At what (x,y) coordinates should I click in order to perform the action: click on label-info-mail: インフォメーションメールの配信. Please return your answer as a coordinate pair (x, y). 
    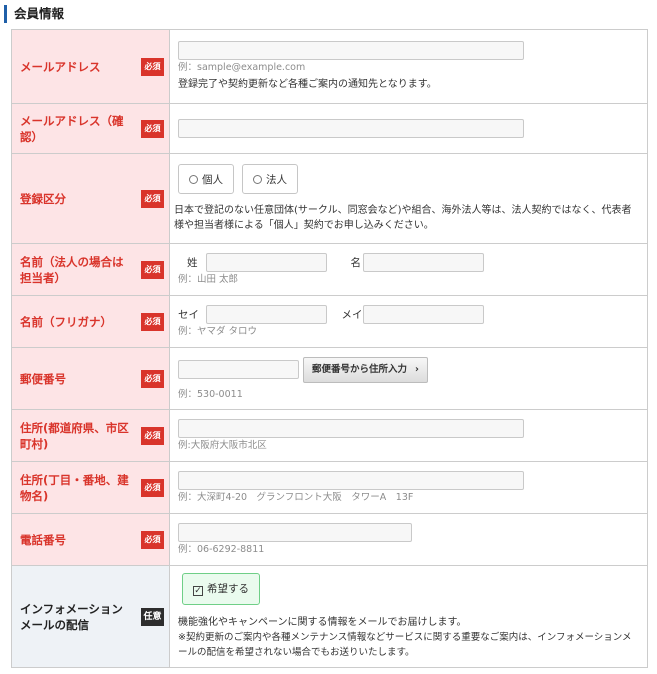
    Looking at the image, I should click on (71, 616).